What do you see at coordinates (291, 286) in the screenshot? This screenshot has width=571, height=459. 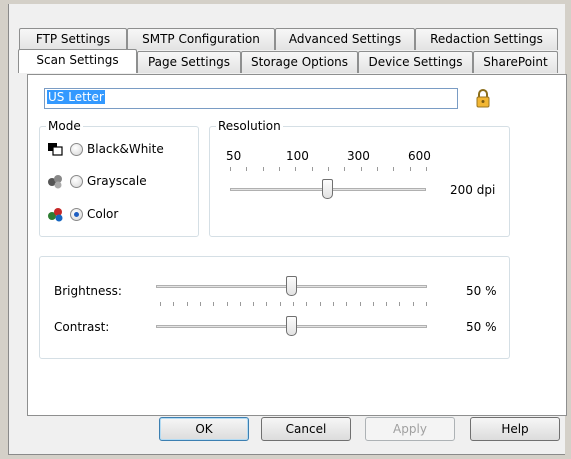 I see `brightness-slider-thumb` at bounding box center [291, 286].